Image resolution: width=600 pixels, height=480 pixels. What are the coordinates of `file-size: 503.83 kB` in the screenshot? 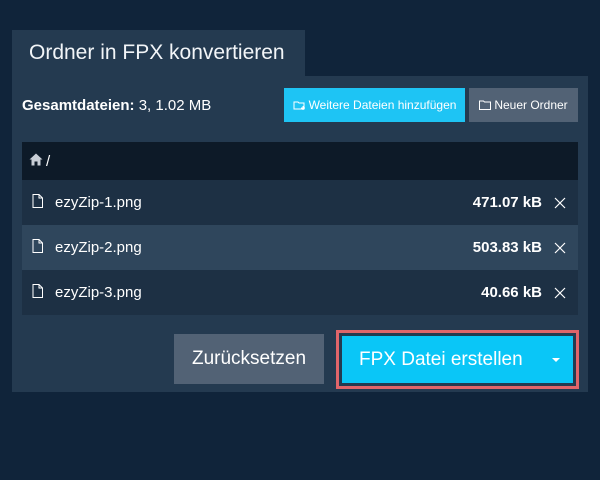 It's located at (507, 247).